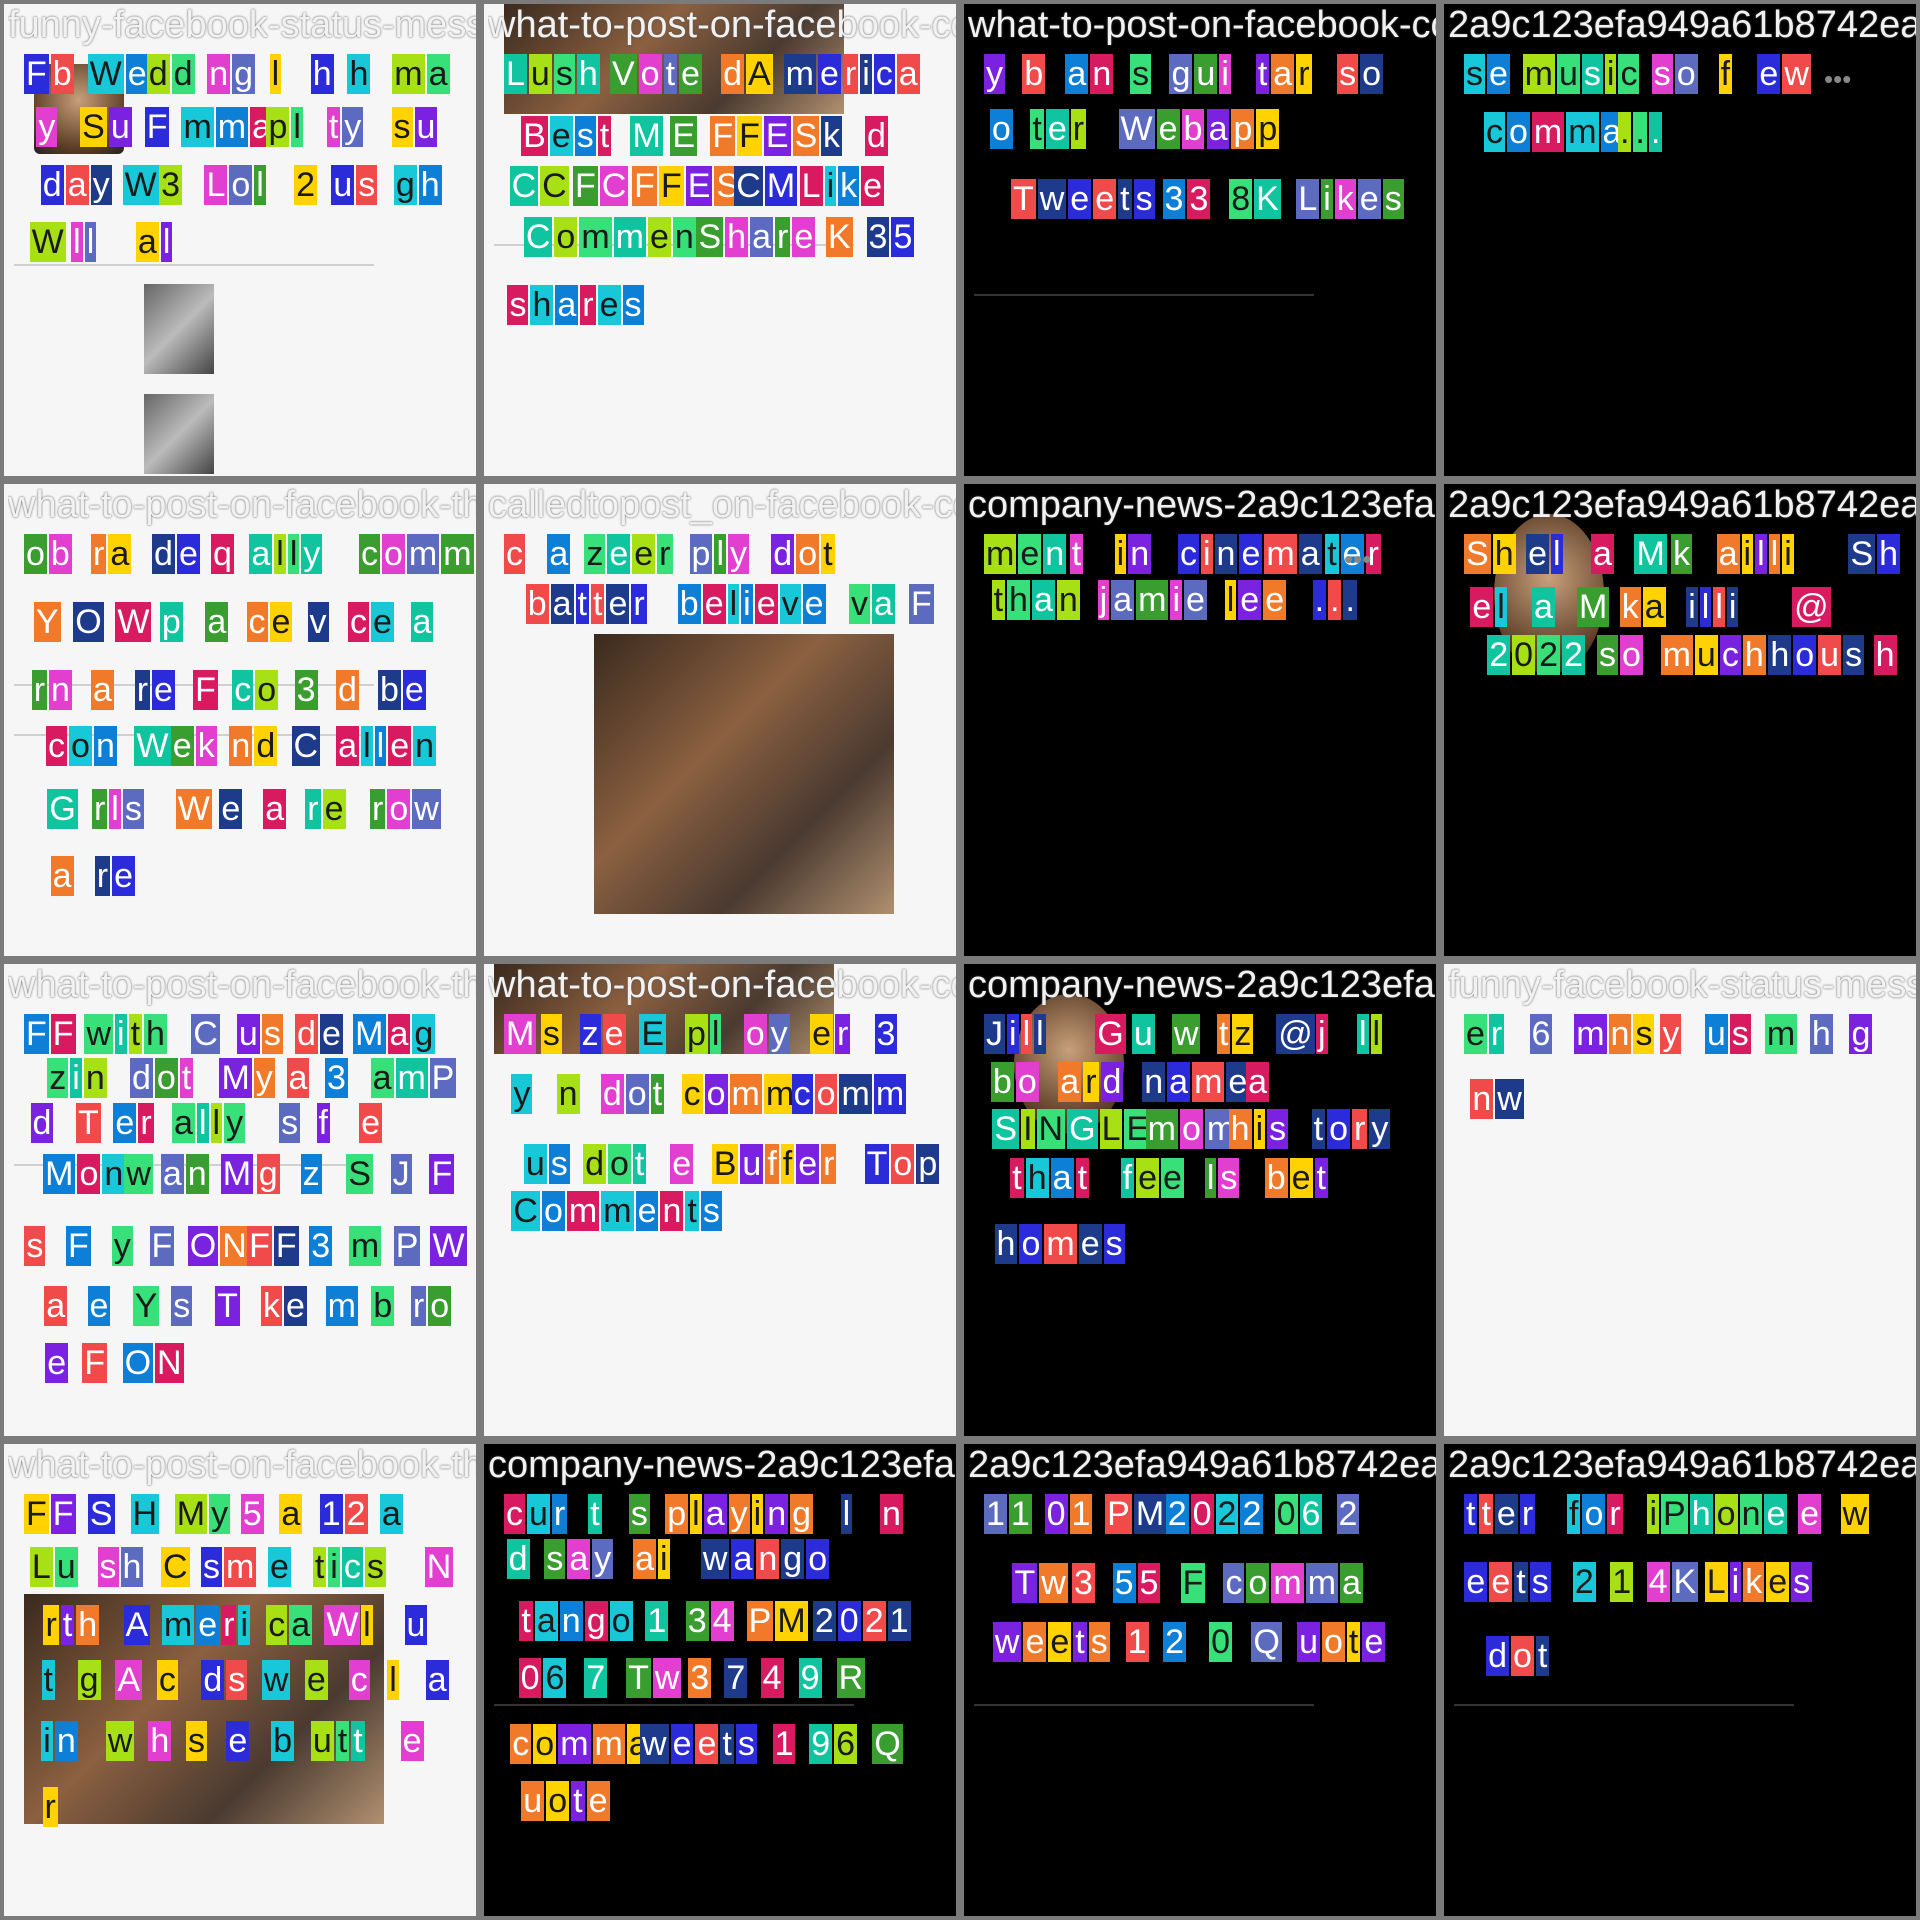 This screenshot has height=1920, width=1920. Describe the element at coordinates (821, 1743) in the screenshot. I see `letter-block: 9` at that location.